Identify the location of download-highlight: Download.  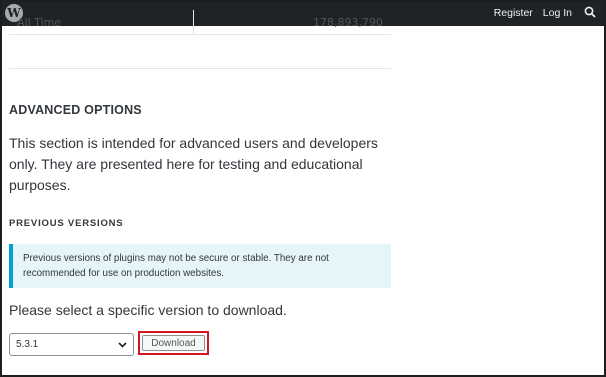
(173, 343).